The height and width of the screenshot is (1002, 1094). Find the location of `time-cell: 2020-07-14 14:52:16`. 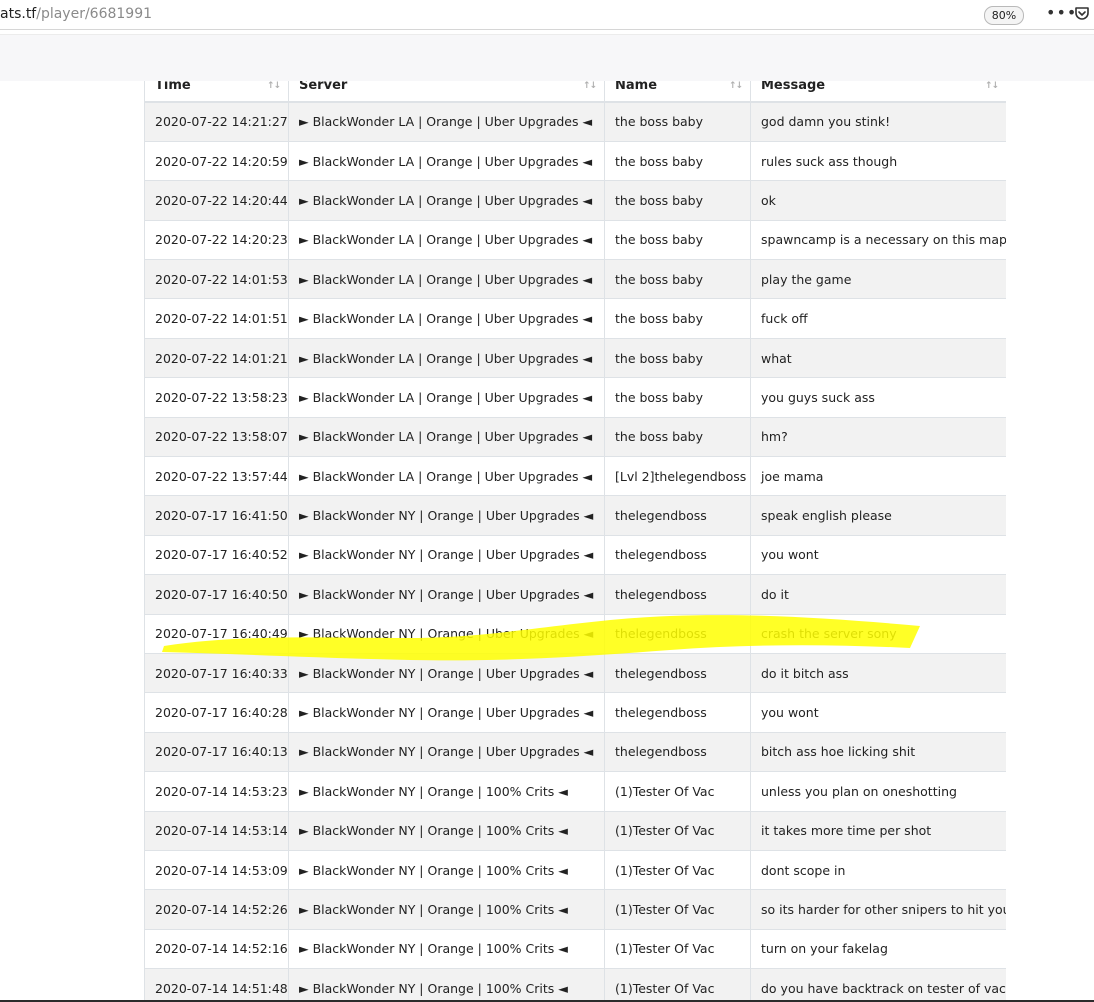

time-cell: 2020-07-14 14:52:16 is located at coordinates (216, 948).